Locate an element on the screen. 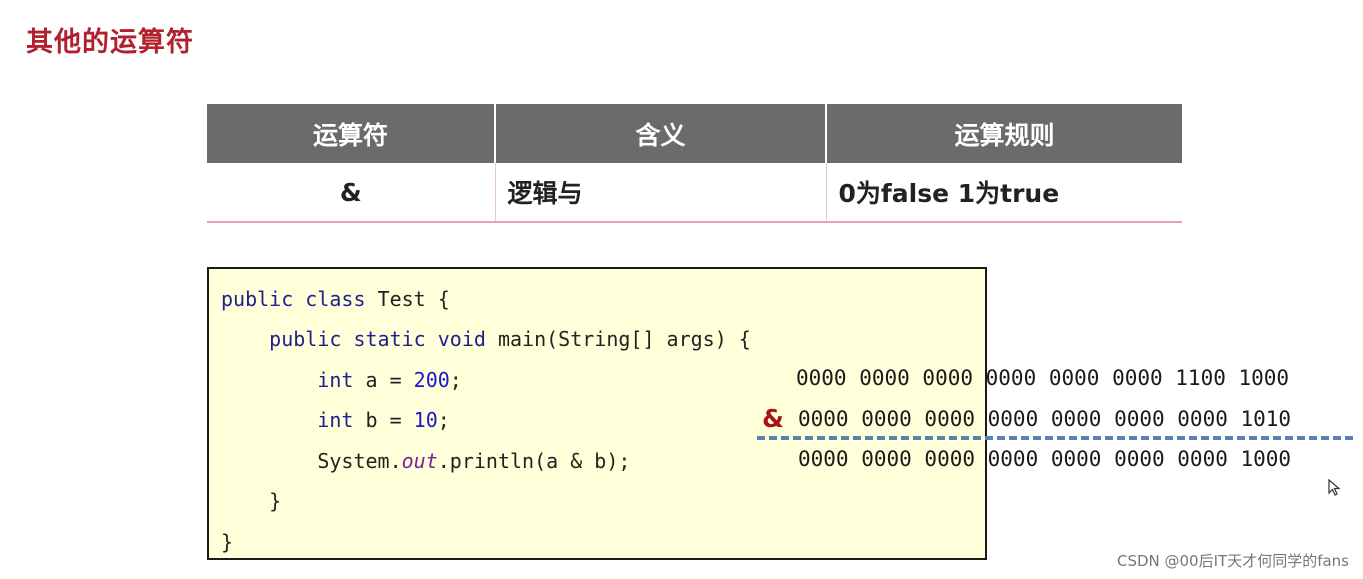 Image resolution: width=1363 pixels, height=579 pixels. result-divider is located at coordinates (1055, 438).